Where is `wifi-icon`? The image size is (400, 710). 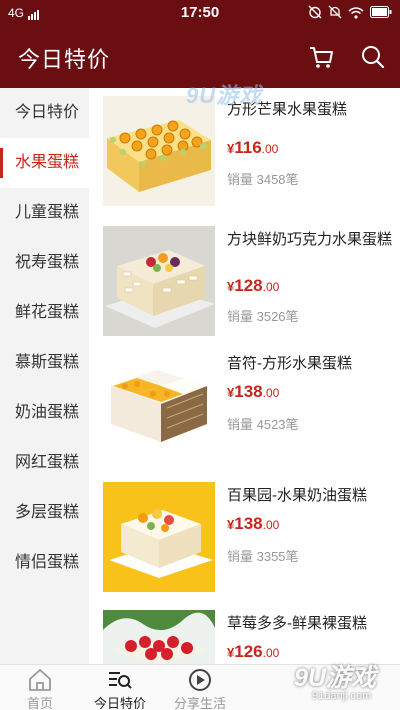
wifi-icon is located at coordinates (356, 12).